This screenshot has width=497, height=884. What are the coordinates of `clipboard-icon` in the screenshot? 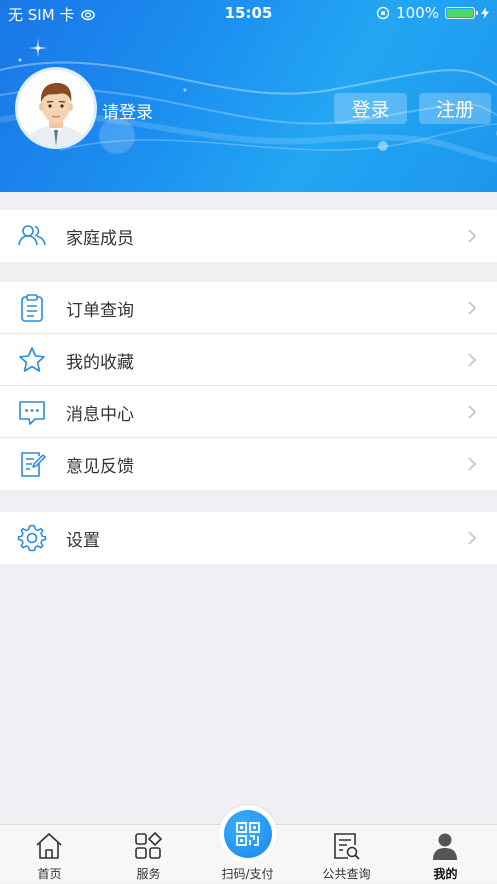 It's located at (32, 308).